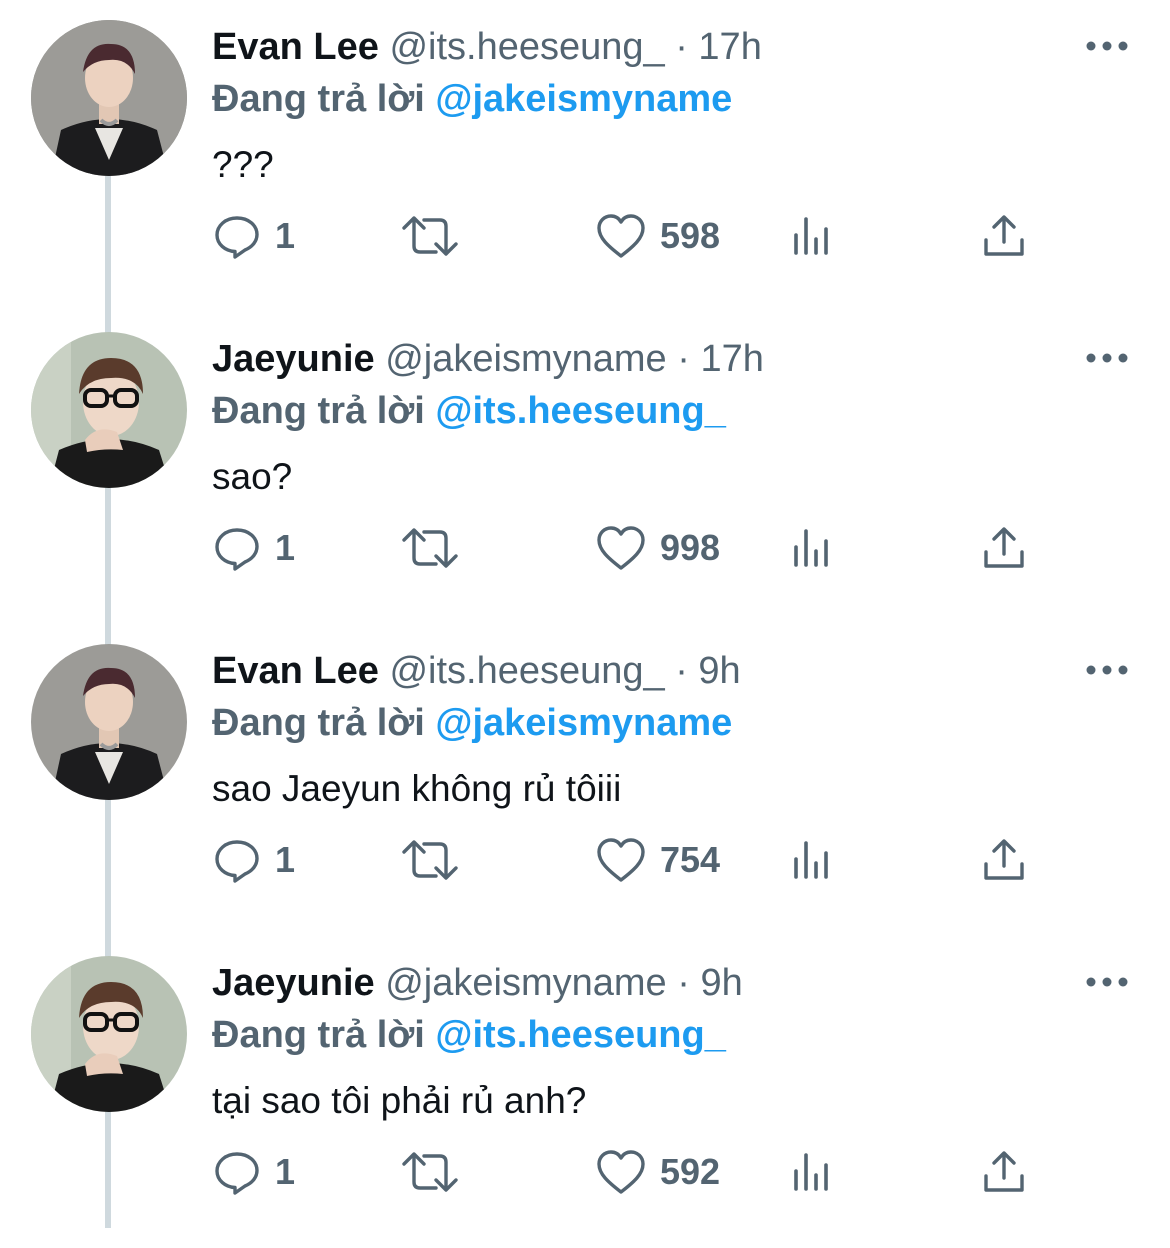 This screenshot has height=1248, width=1170. I want to click on like-button: 598, so click(658, 236).